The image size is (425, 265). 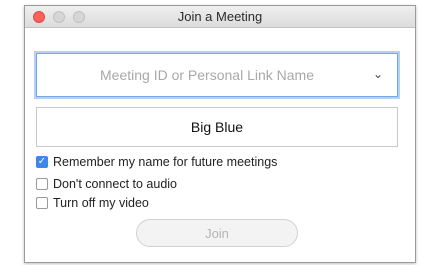 What do you see at coordinates (115, 184) in the screenshot?
I see `no-audio-label: Don't connect to audio` at bounding box center [115, 184].